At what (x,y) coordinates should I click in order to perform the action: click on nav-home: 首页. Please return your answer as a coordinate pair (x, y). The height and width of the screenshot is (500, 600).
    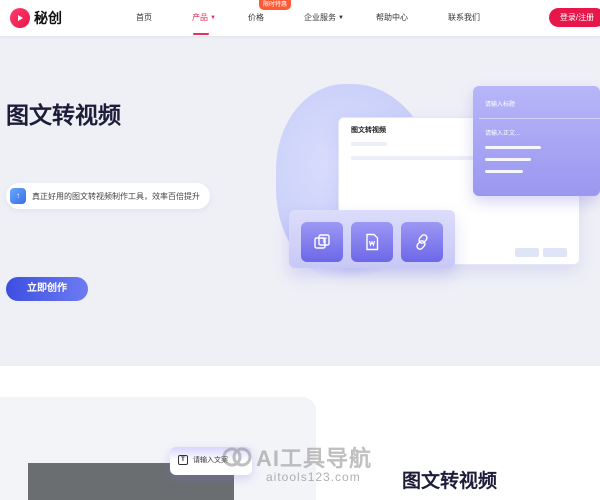
    Looking at the image, I should click on (144, 17).